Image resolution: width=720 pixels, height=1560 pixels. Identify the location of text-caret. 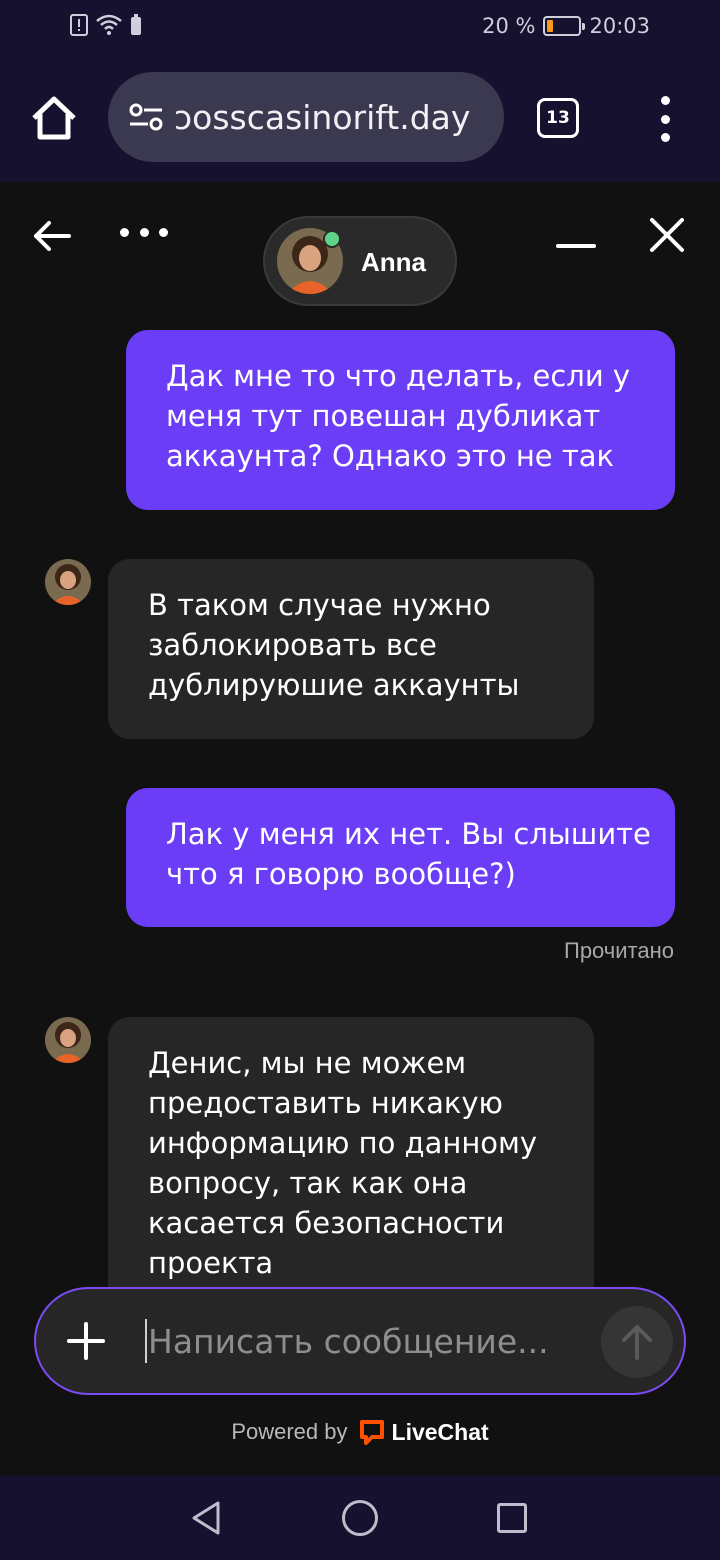
(146, 1341).